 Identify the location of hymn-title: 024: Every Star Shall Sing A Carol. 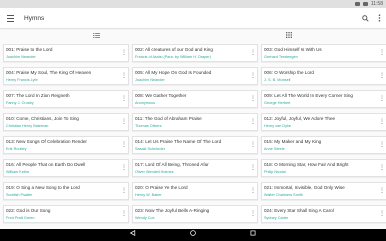
(299, 210).